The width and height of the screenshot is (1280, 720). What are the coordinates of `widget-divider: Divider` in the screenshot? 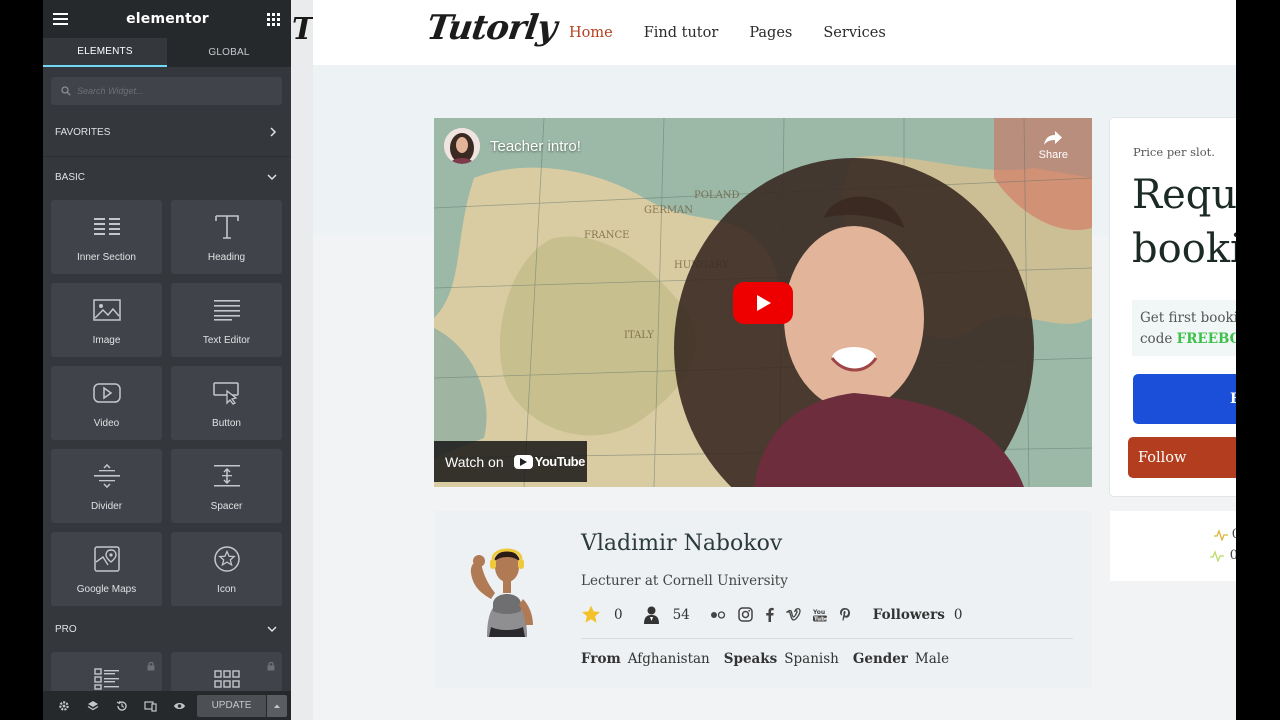 It's located at (106, 486).